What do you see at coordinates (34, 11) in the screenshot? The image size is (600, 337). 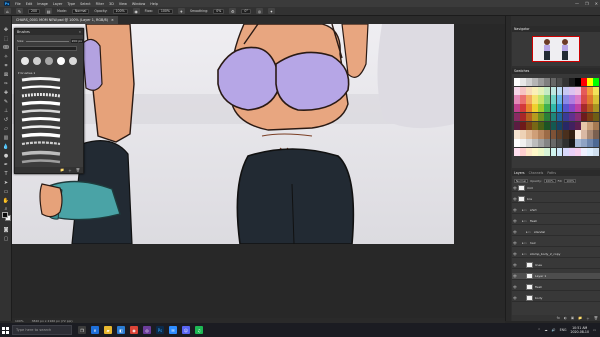 I see `brush-size-picker: 200` at bounding box center [34, 11].